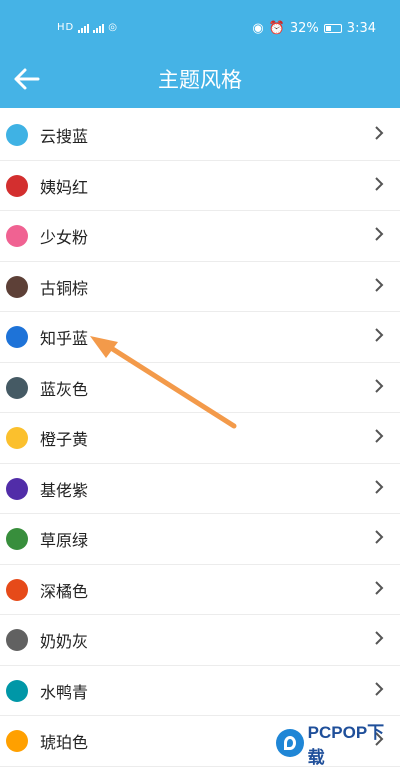 This screenshot has height=768, width=400. I want to click on theme-item: 奶奶灰, so click(200, 640).